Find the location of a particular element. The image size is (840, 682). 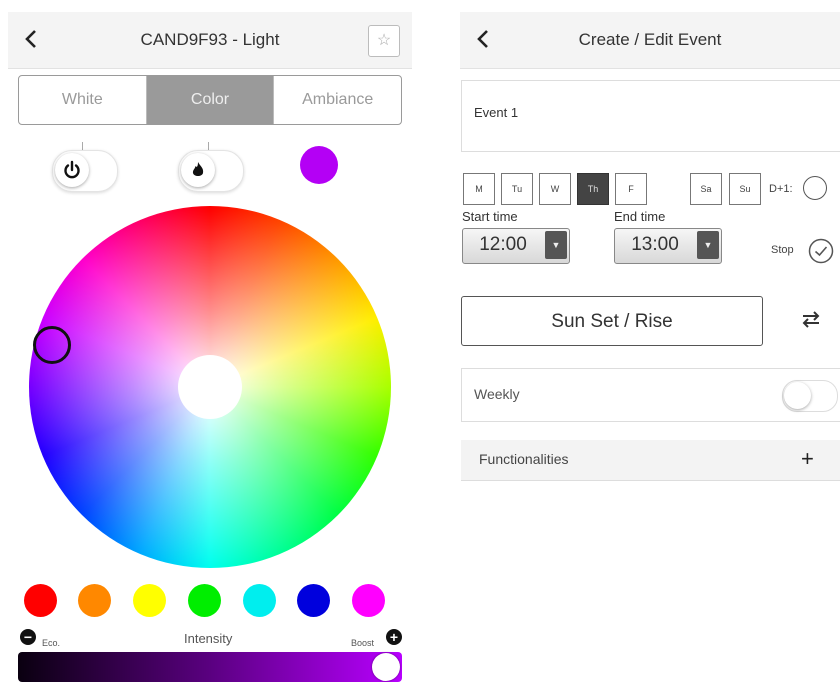

add-functionality-icon: + is located at coordinates (807, 459).